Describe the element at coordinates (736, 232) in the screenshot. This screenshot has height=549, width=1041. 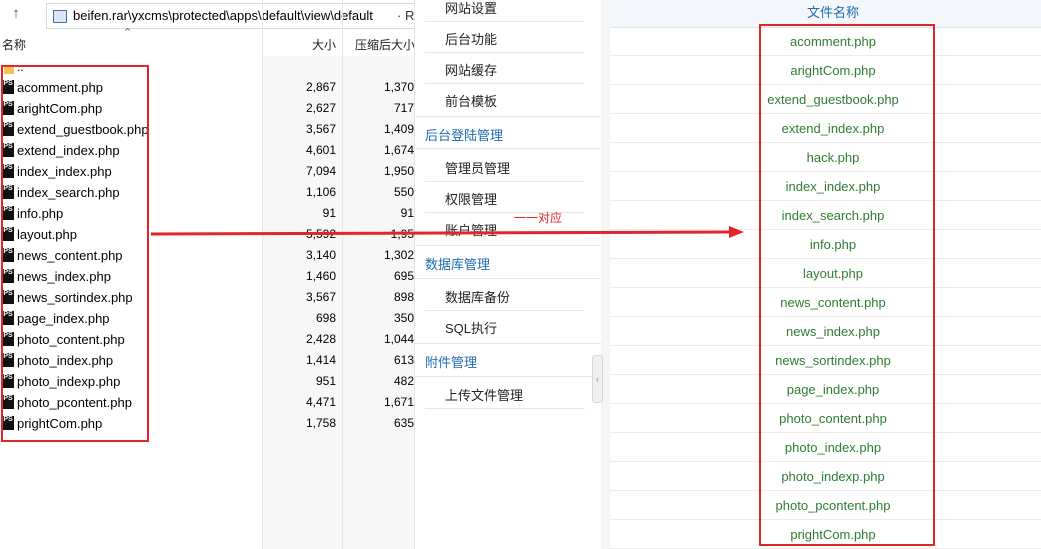
I see `arrow-head-icon` at that location.